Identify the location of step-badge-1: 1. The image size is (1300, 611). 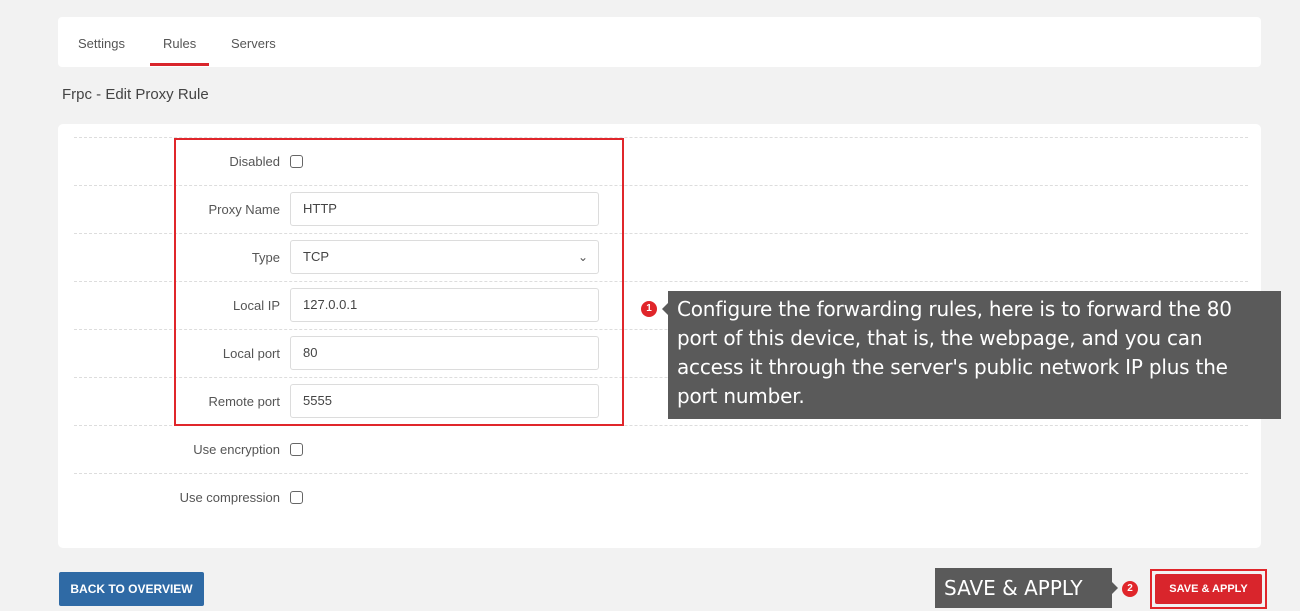
(649, 309).